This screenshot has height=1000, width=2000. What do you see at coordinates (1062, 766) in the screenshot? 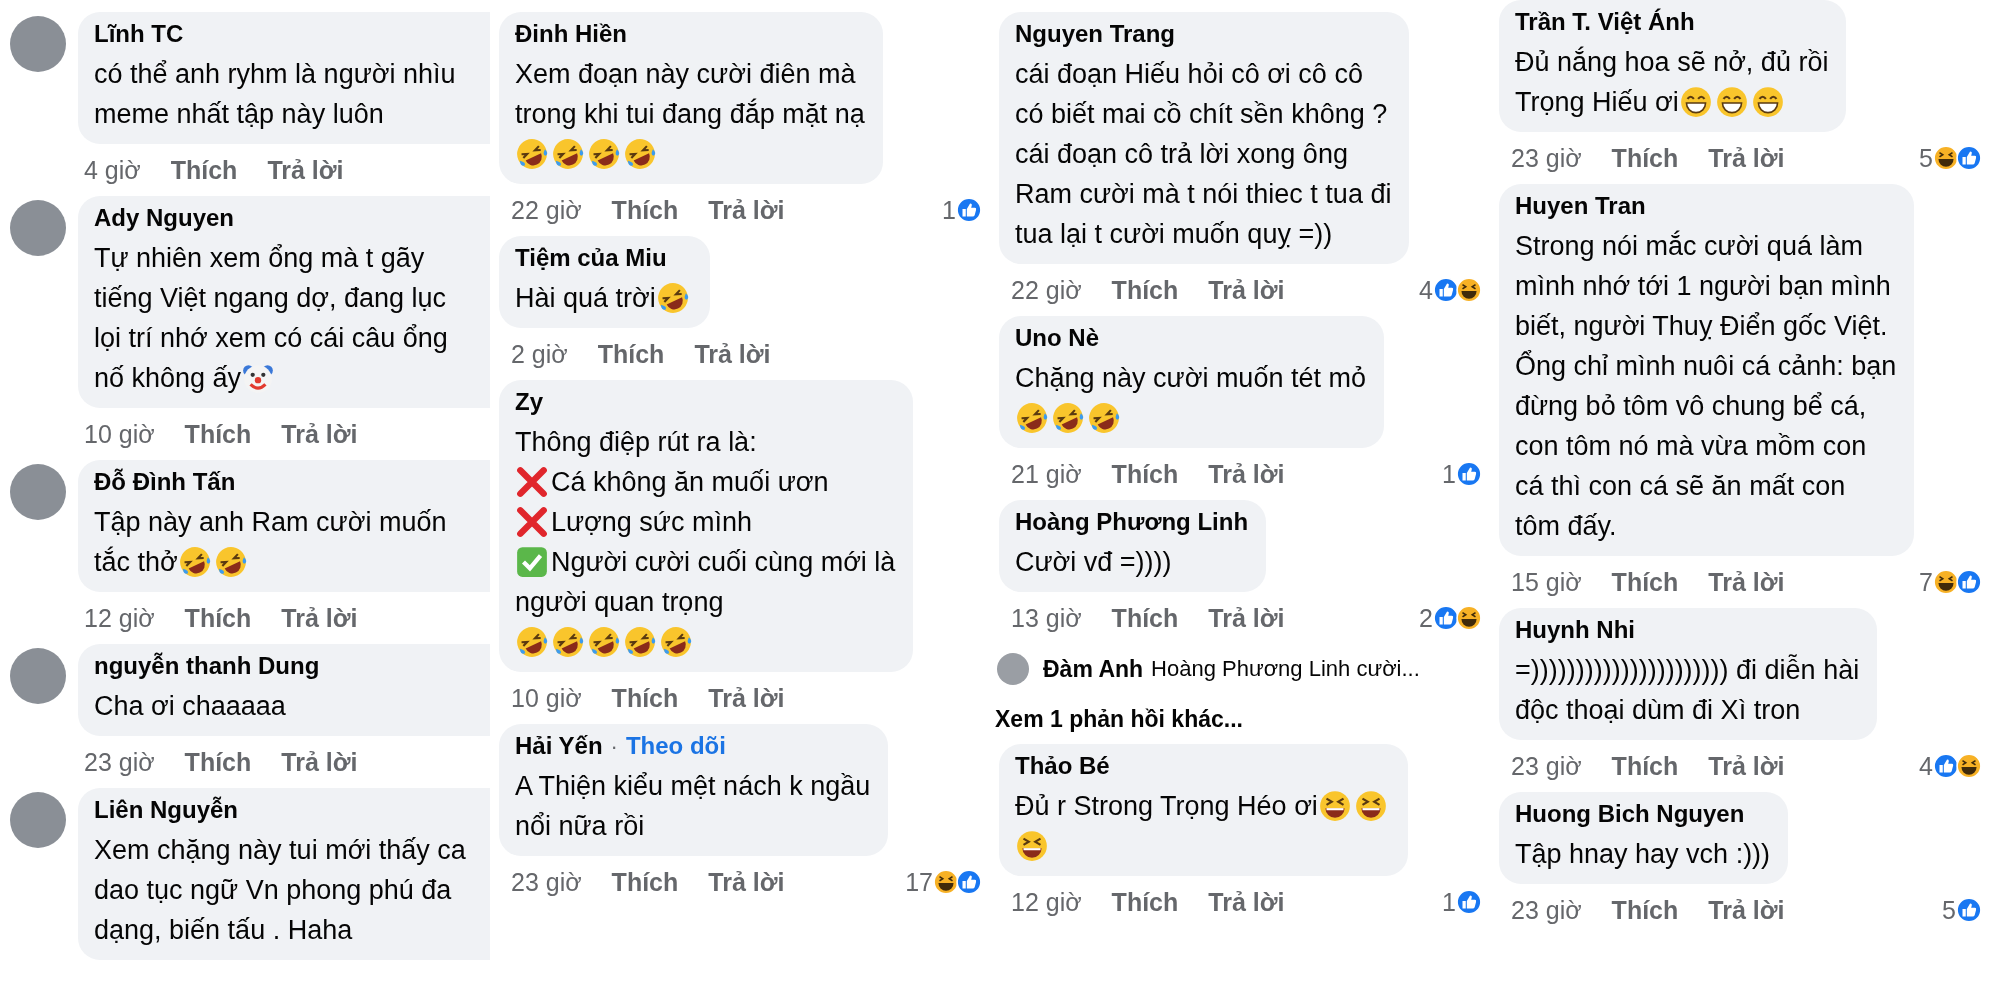
I see `commenter-name: Thảo Bé` at bounding box center [1062, 766].